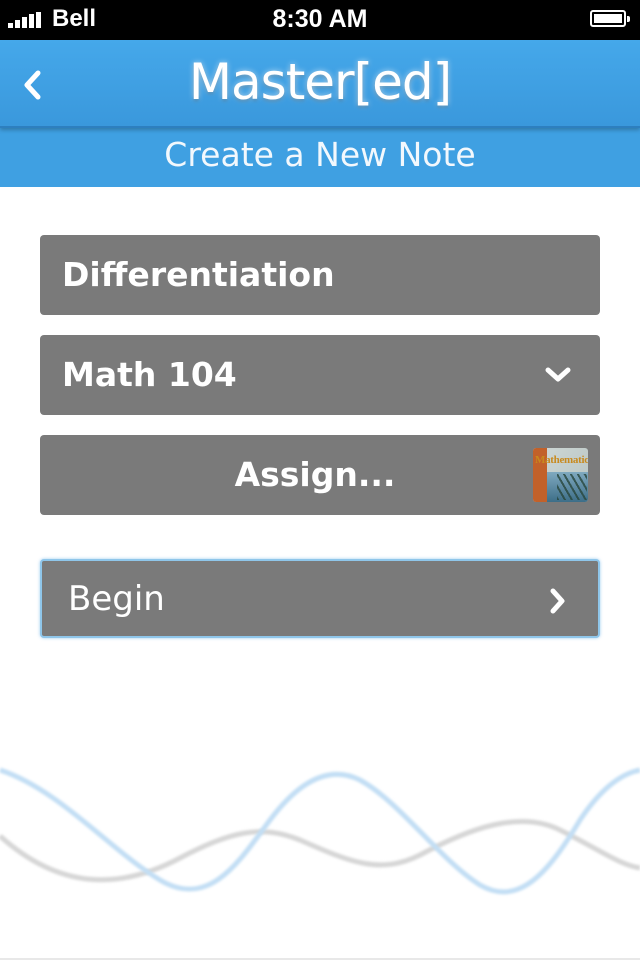 This screenshot has width=640, height=960. What do you see at coordinates (558, 374) in the screenshot?
I see `chevron-down-icon` at bounding box center [558, 374].